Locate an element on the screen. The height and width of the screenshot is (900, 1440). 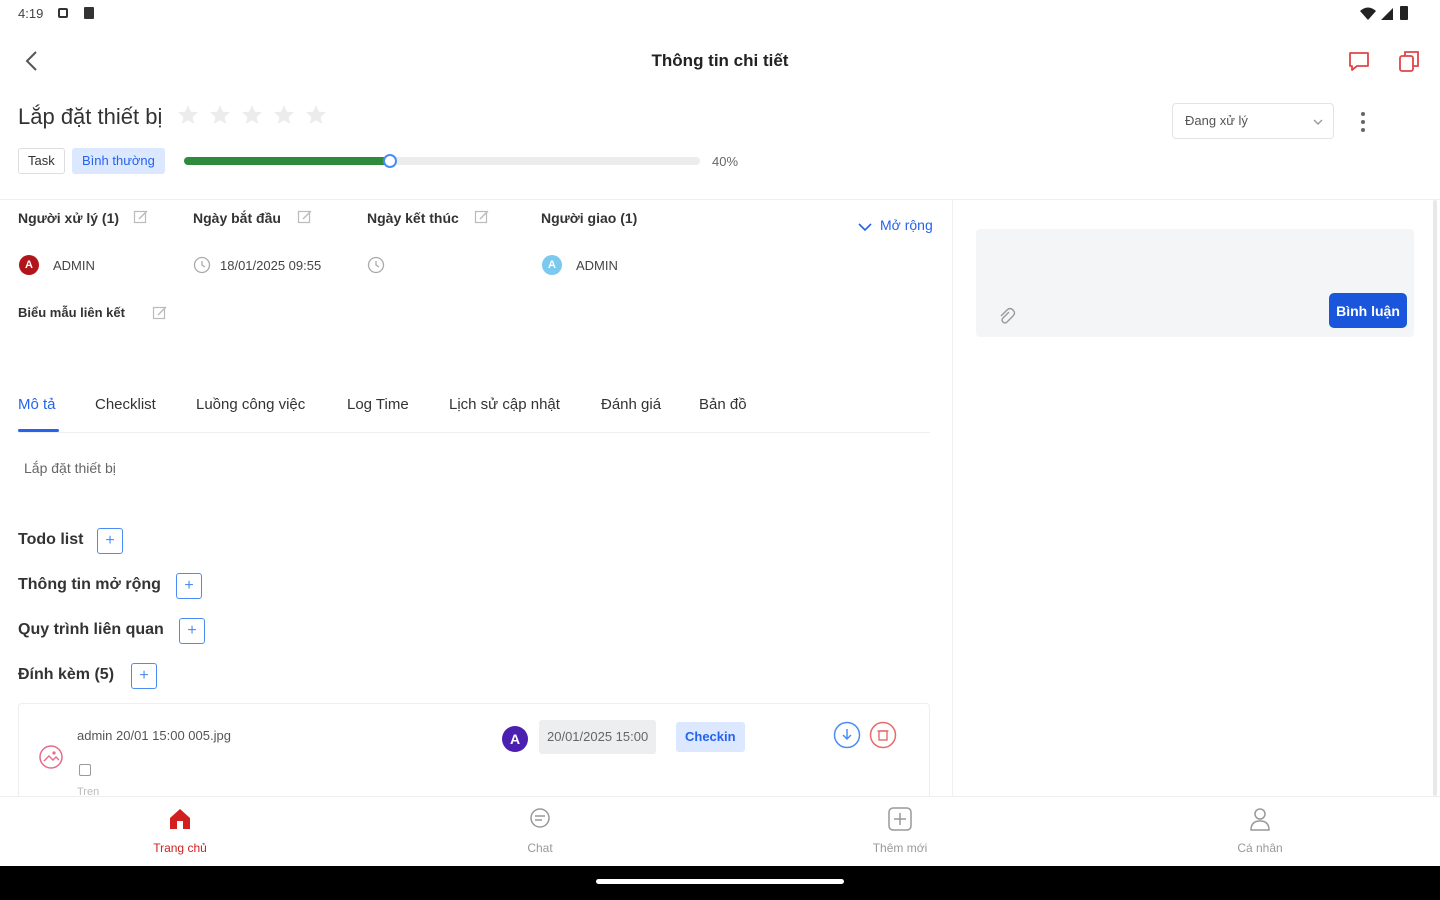
add-icon is located at coordinates (900, 819).